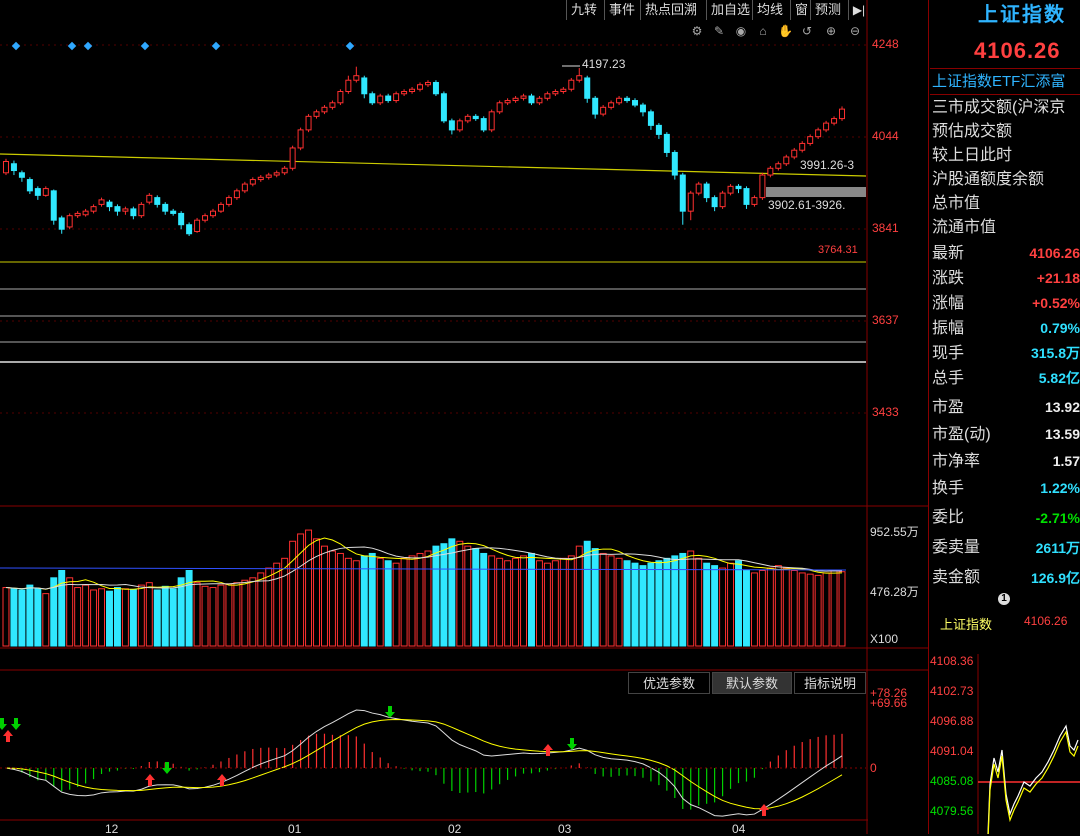 The width and height of the screenshot is (1080, 836). Describe the element at coordinates (669, 683) in the screenshot. I see `tab-optimal-params: 优选参数` at that location.